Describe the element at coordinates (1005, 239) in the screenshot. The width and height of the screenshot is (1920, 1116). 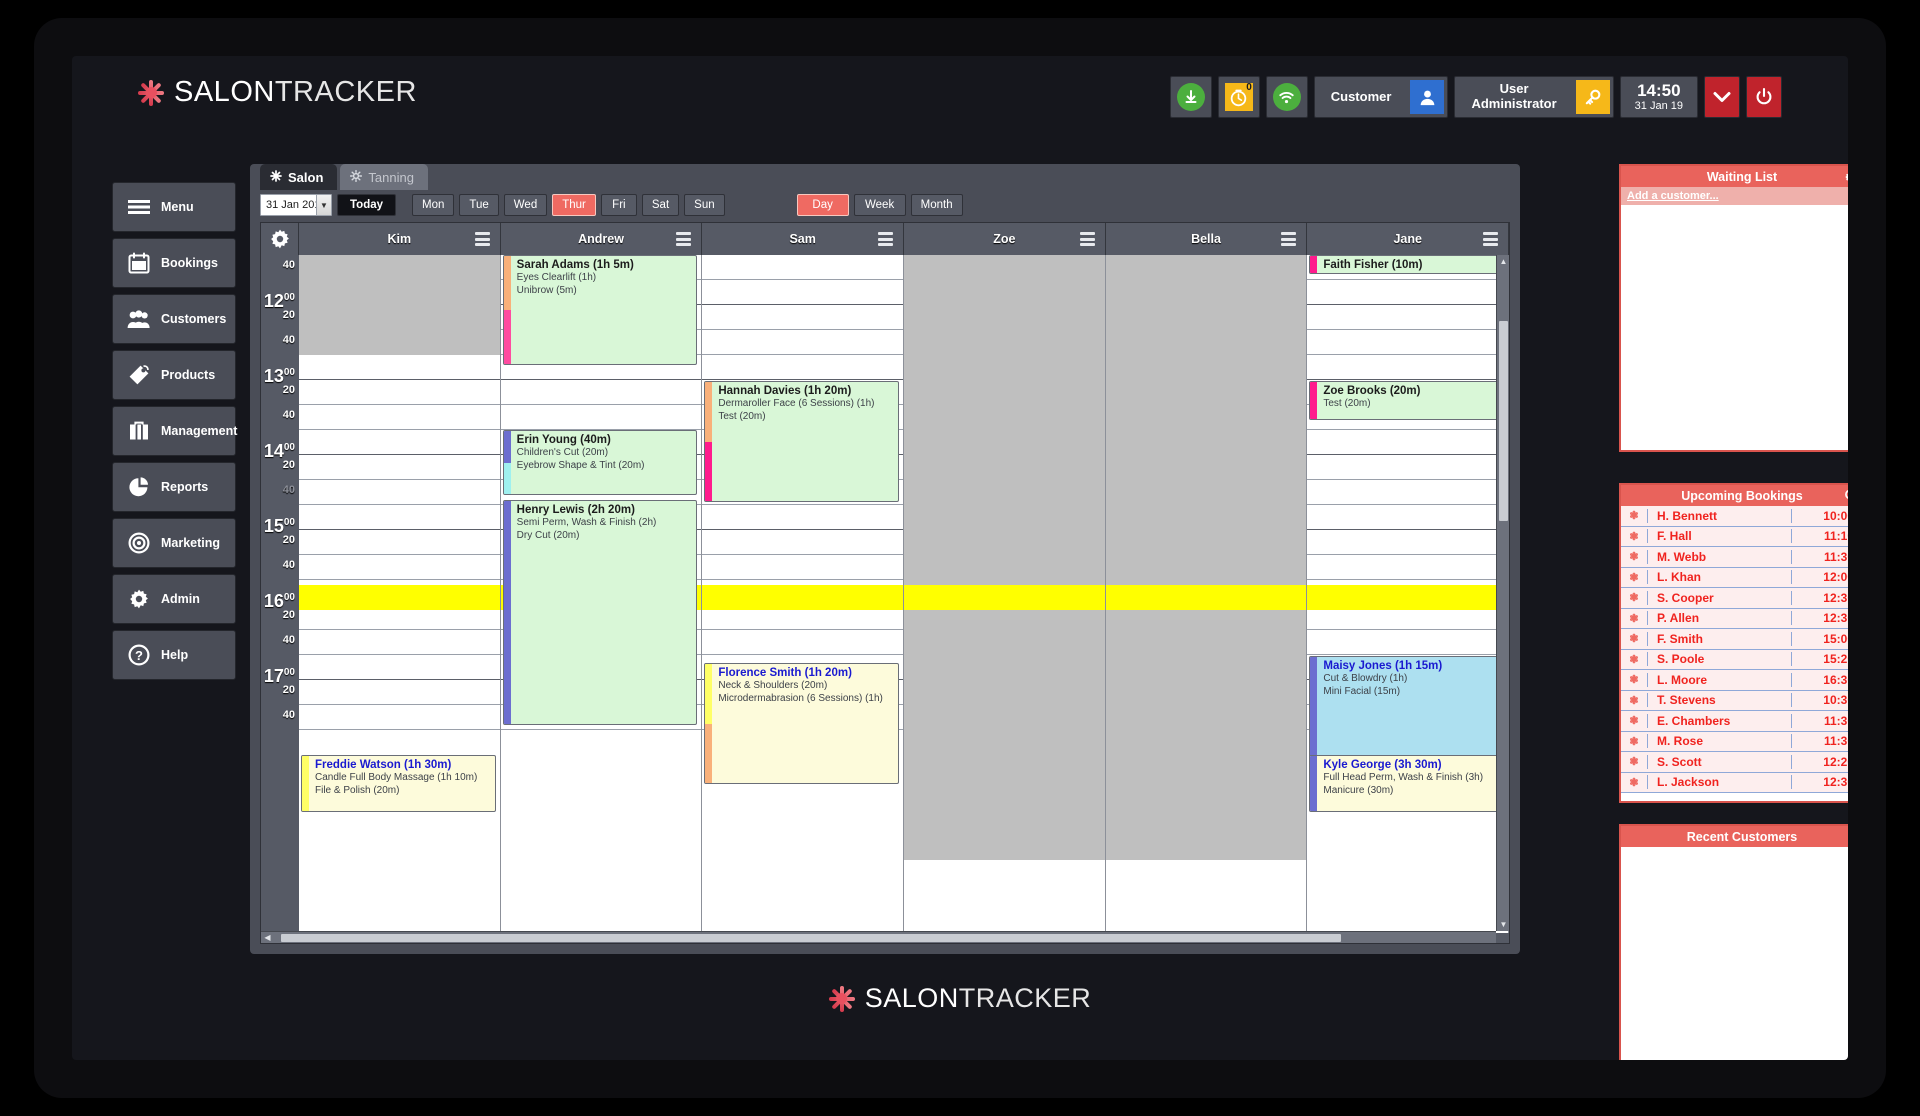
I see `resource-header-zoe: Zoe` at that location.